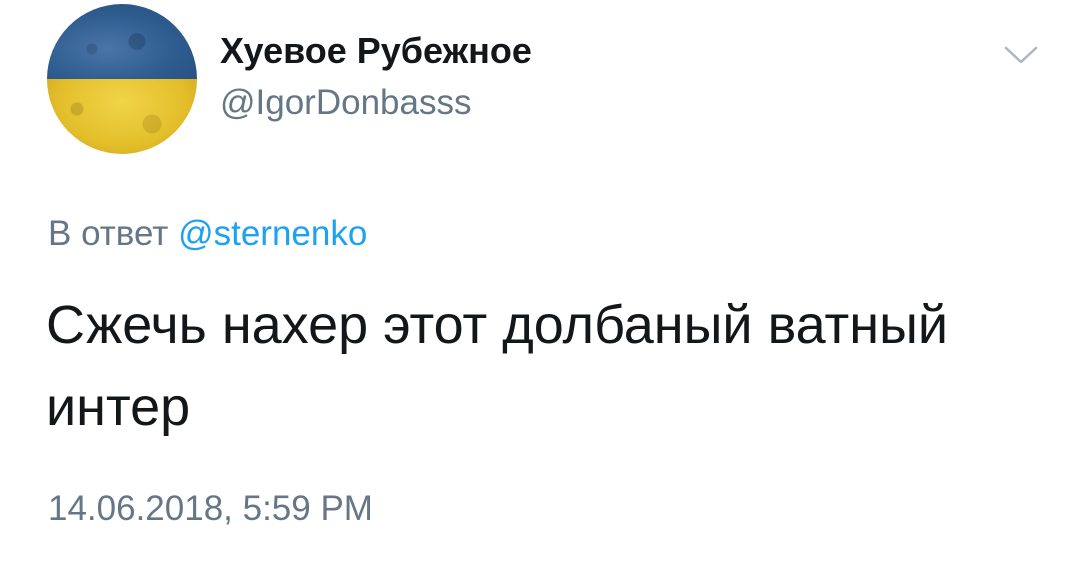 Image resolution: width=1080 pixels, height=561 pixels. What do you see at coordinates (210, 509) in the screenshot?
I see `tweet-timestamp: 14.06.2018, 5:59 PM` at bounding box center [210, 509].